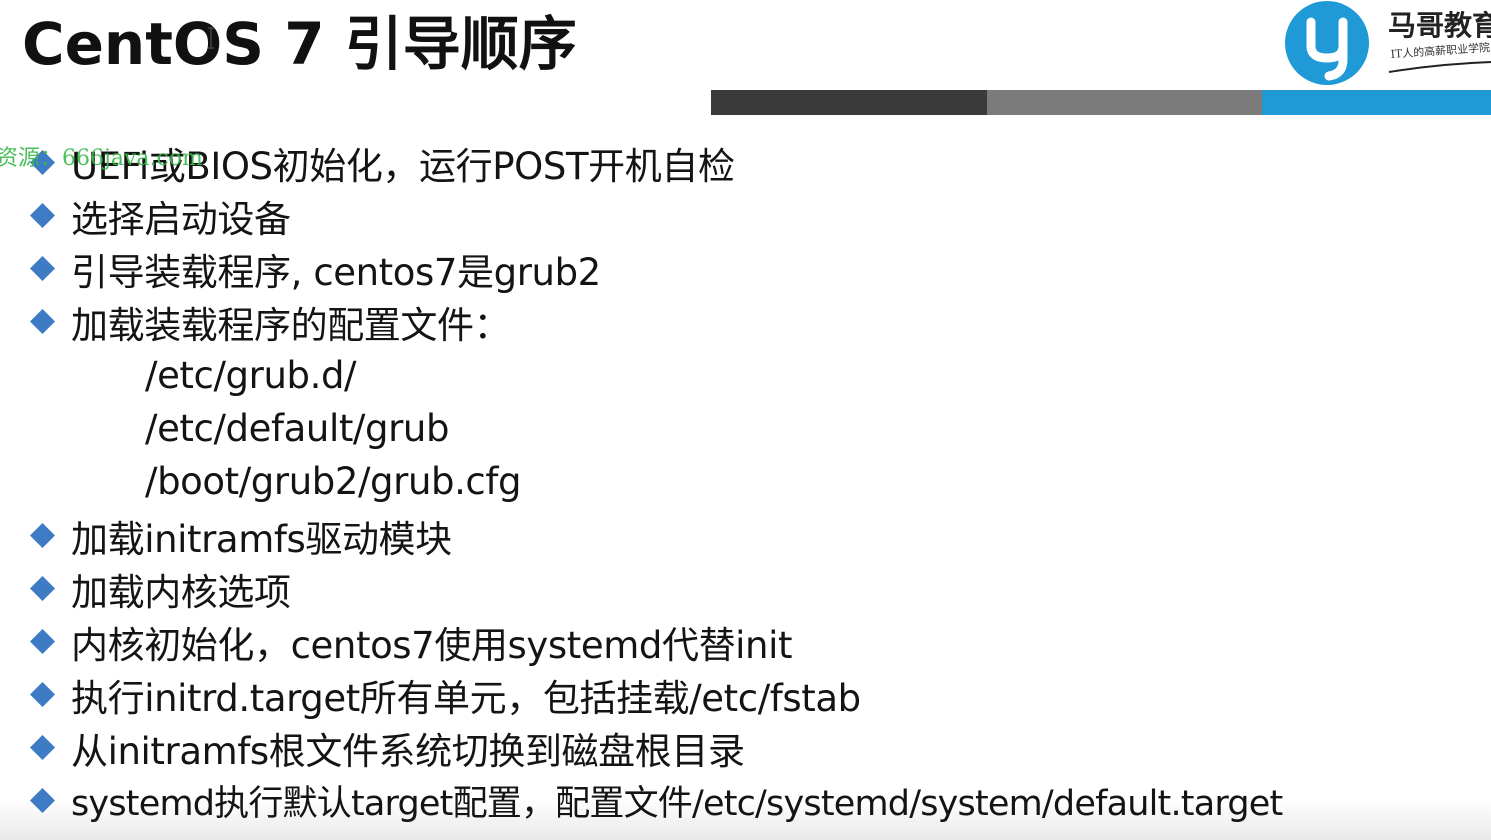  I want to click on list-item-text: 加载内核选项, so click(181, 592).